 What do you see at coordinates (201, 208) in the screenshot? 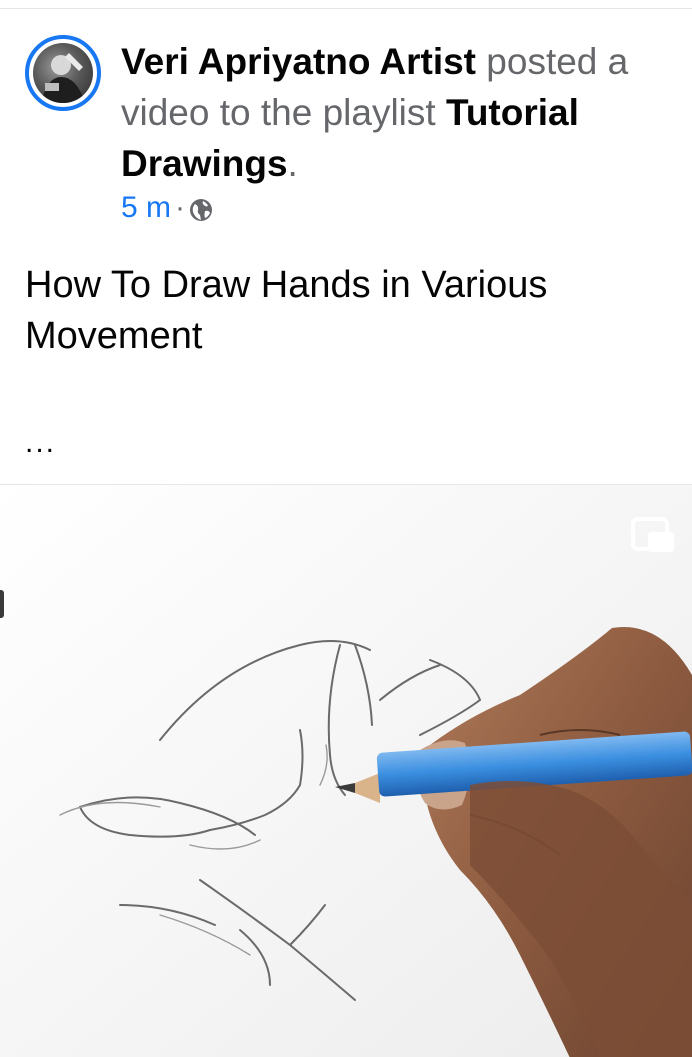
I see `globe-icon` at bounding box center [201, 208].